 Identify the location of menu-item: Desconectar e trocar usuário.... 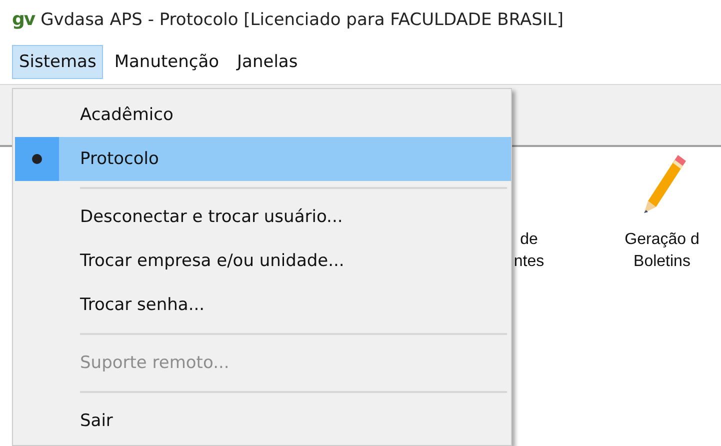
(263, 217).